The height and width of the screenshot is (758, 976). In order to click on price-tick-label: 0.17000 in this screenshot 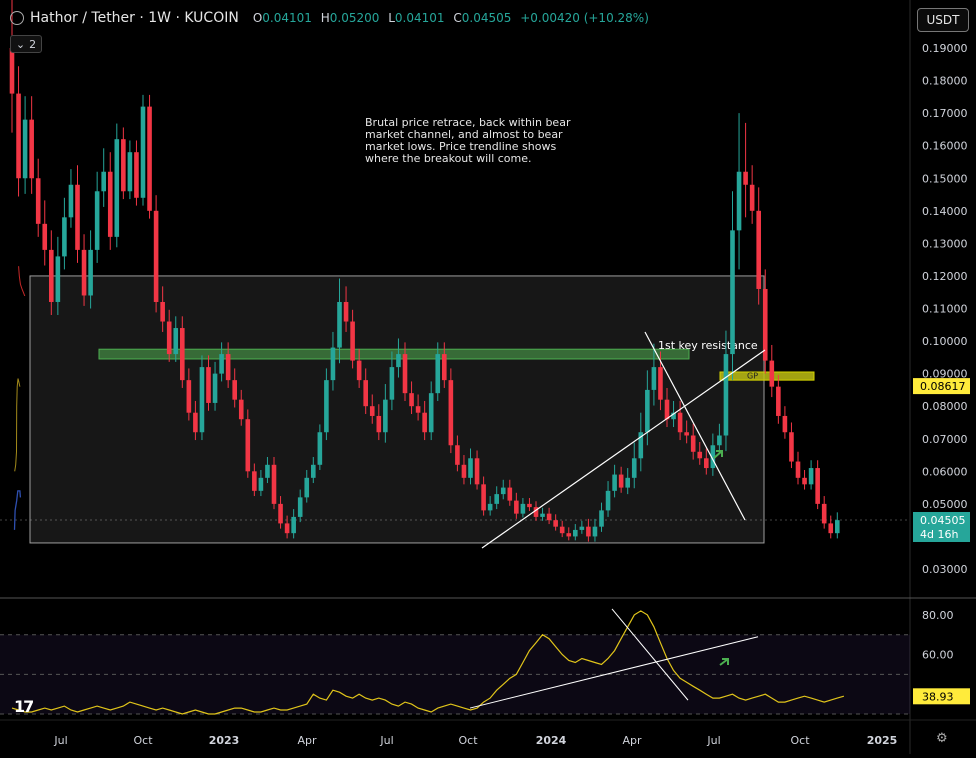, I will do `click(945, 113)`.